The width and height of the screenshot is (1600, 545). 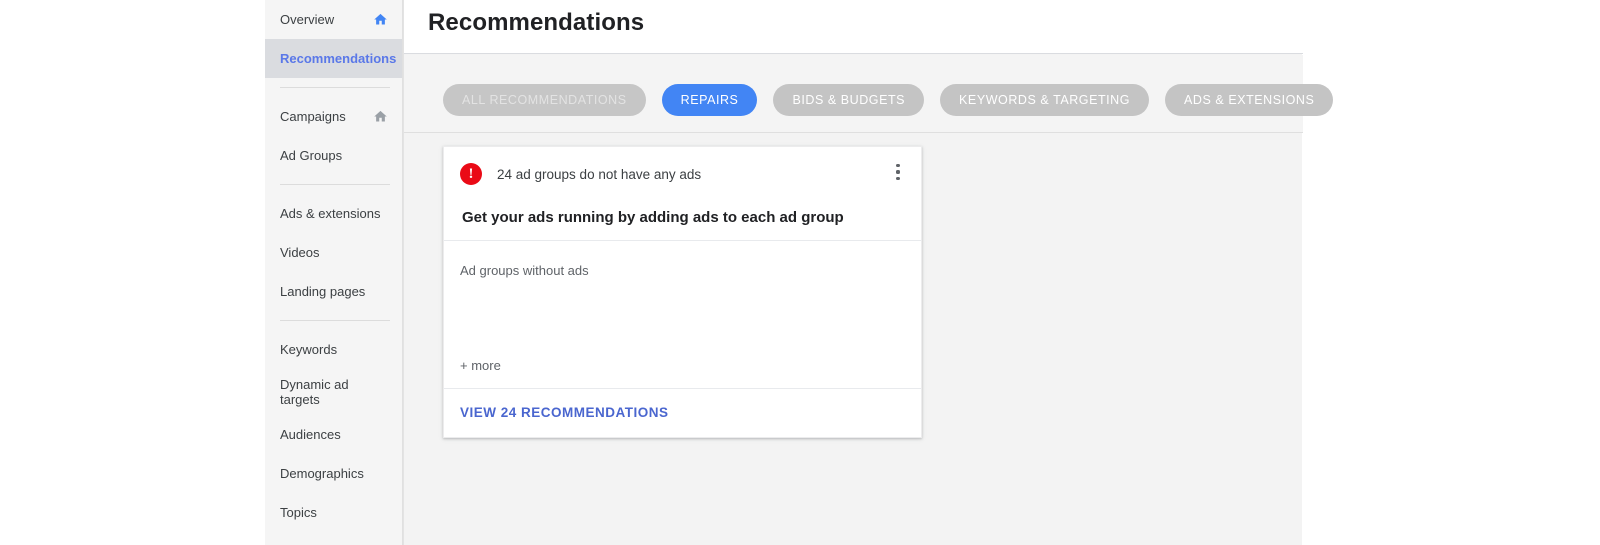 What do you see at coordinates (333, 252) in the screenshot?
I see `sidebar-item-videos: Videos` at bounding box center [333, 252].